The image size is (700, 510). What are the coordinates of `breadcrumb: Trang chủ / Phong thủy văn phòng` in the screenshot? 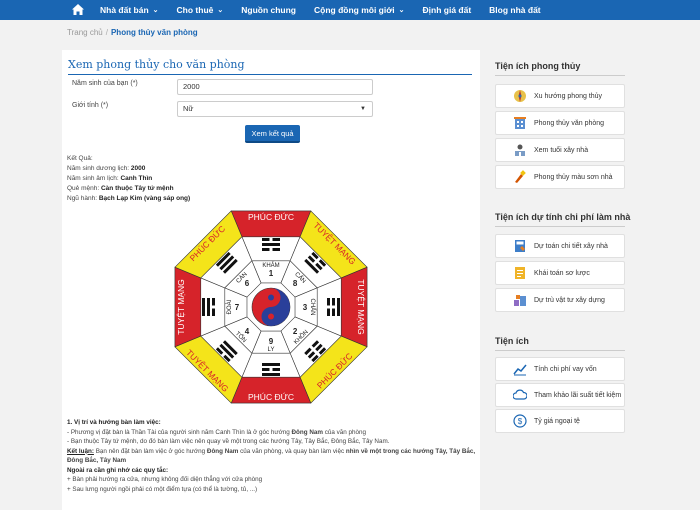 It's located at (132, 32).